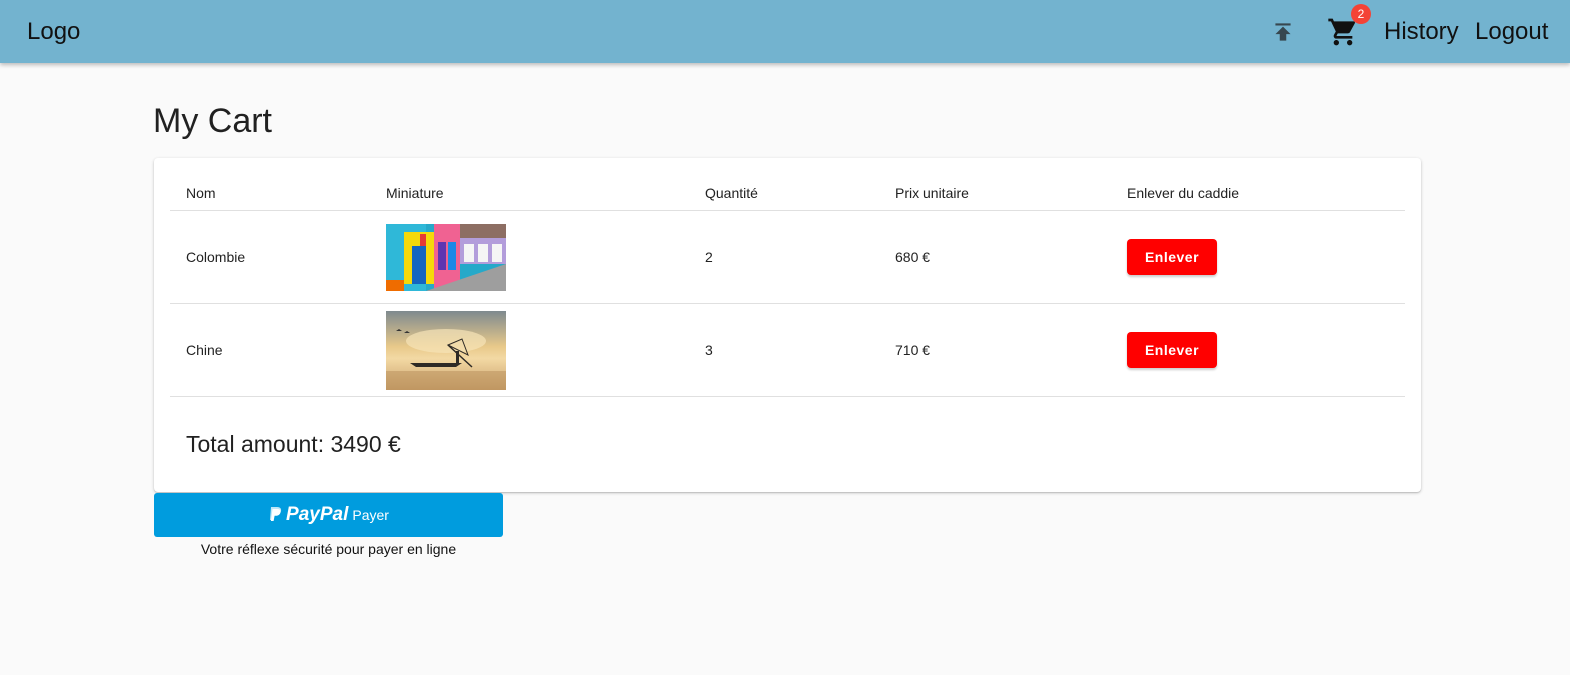  I want to click on column-header-quantite: Quantité, so click(784, 193).